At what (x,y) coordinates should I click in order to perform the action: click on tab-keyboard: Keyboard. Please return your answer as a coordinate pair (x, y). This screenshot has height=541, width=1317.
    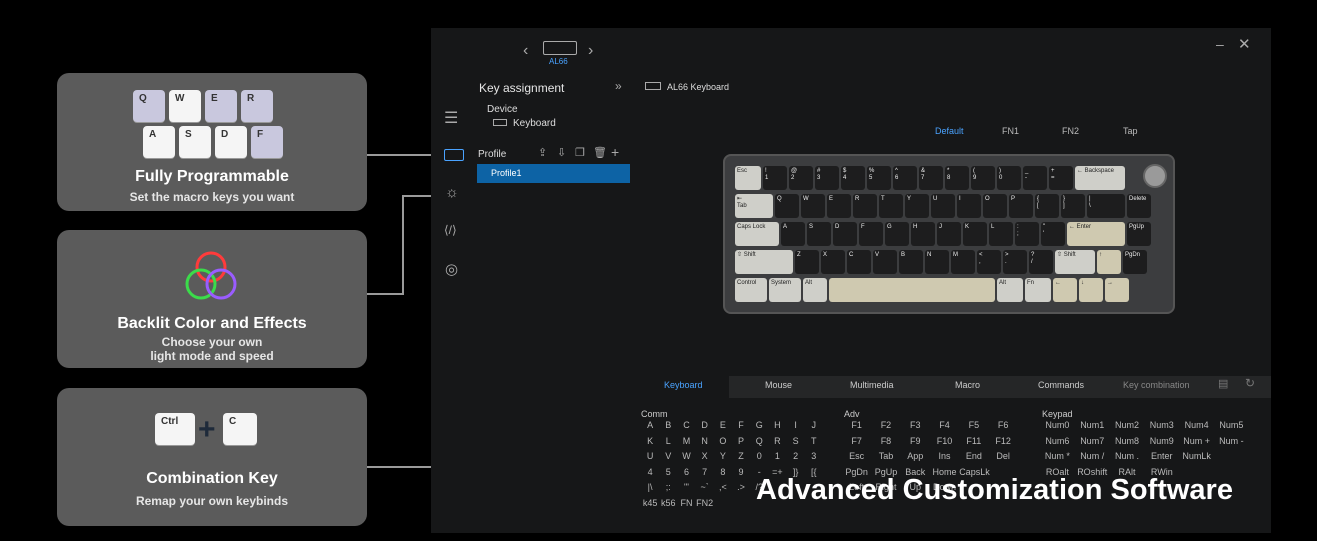
    Looking at the image, I should click on (683, 385).